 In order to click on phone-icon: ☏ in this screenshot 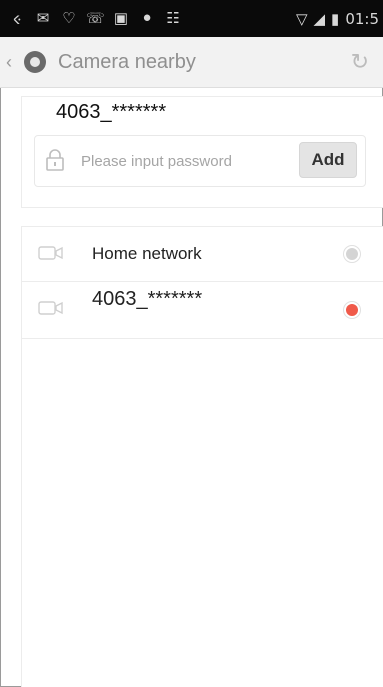, I will do `click(95, 18)`.